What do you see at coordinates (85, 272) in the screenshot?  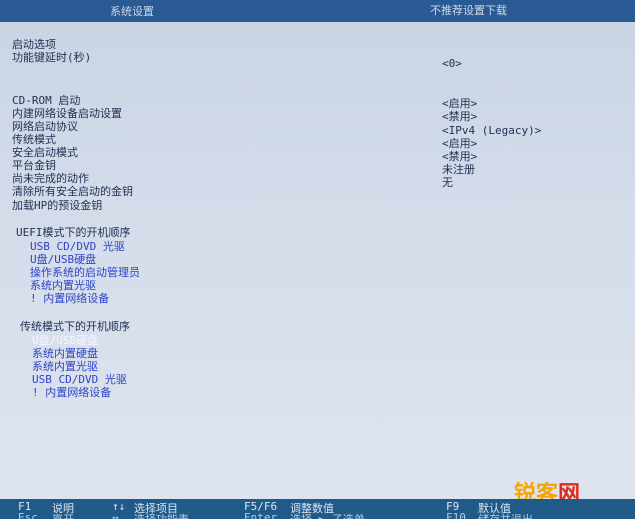 I see `uefi-boot-item: 操作系统的启动管理员` at bounding box center [85, 272].